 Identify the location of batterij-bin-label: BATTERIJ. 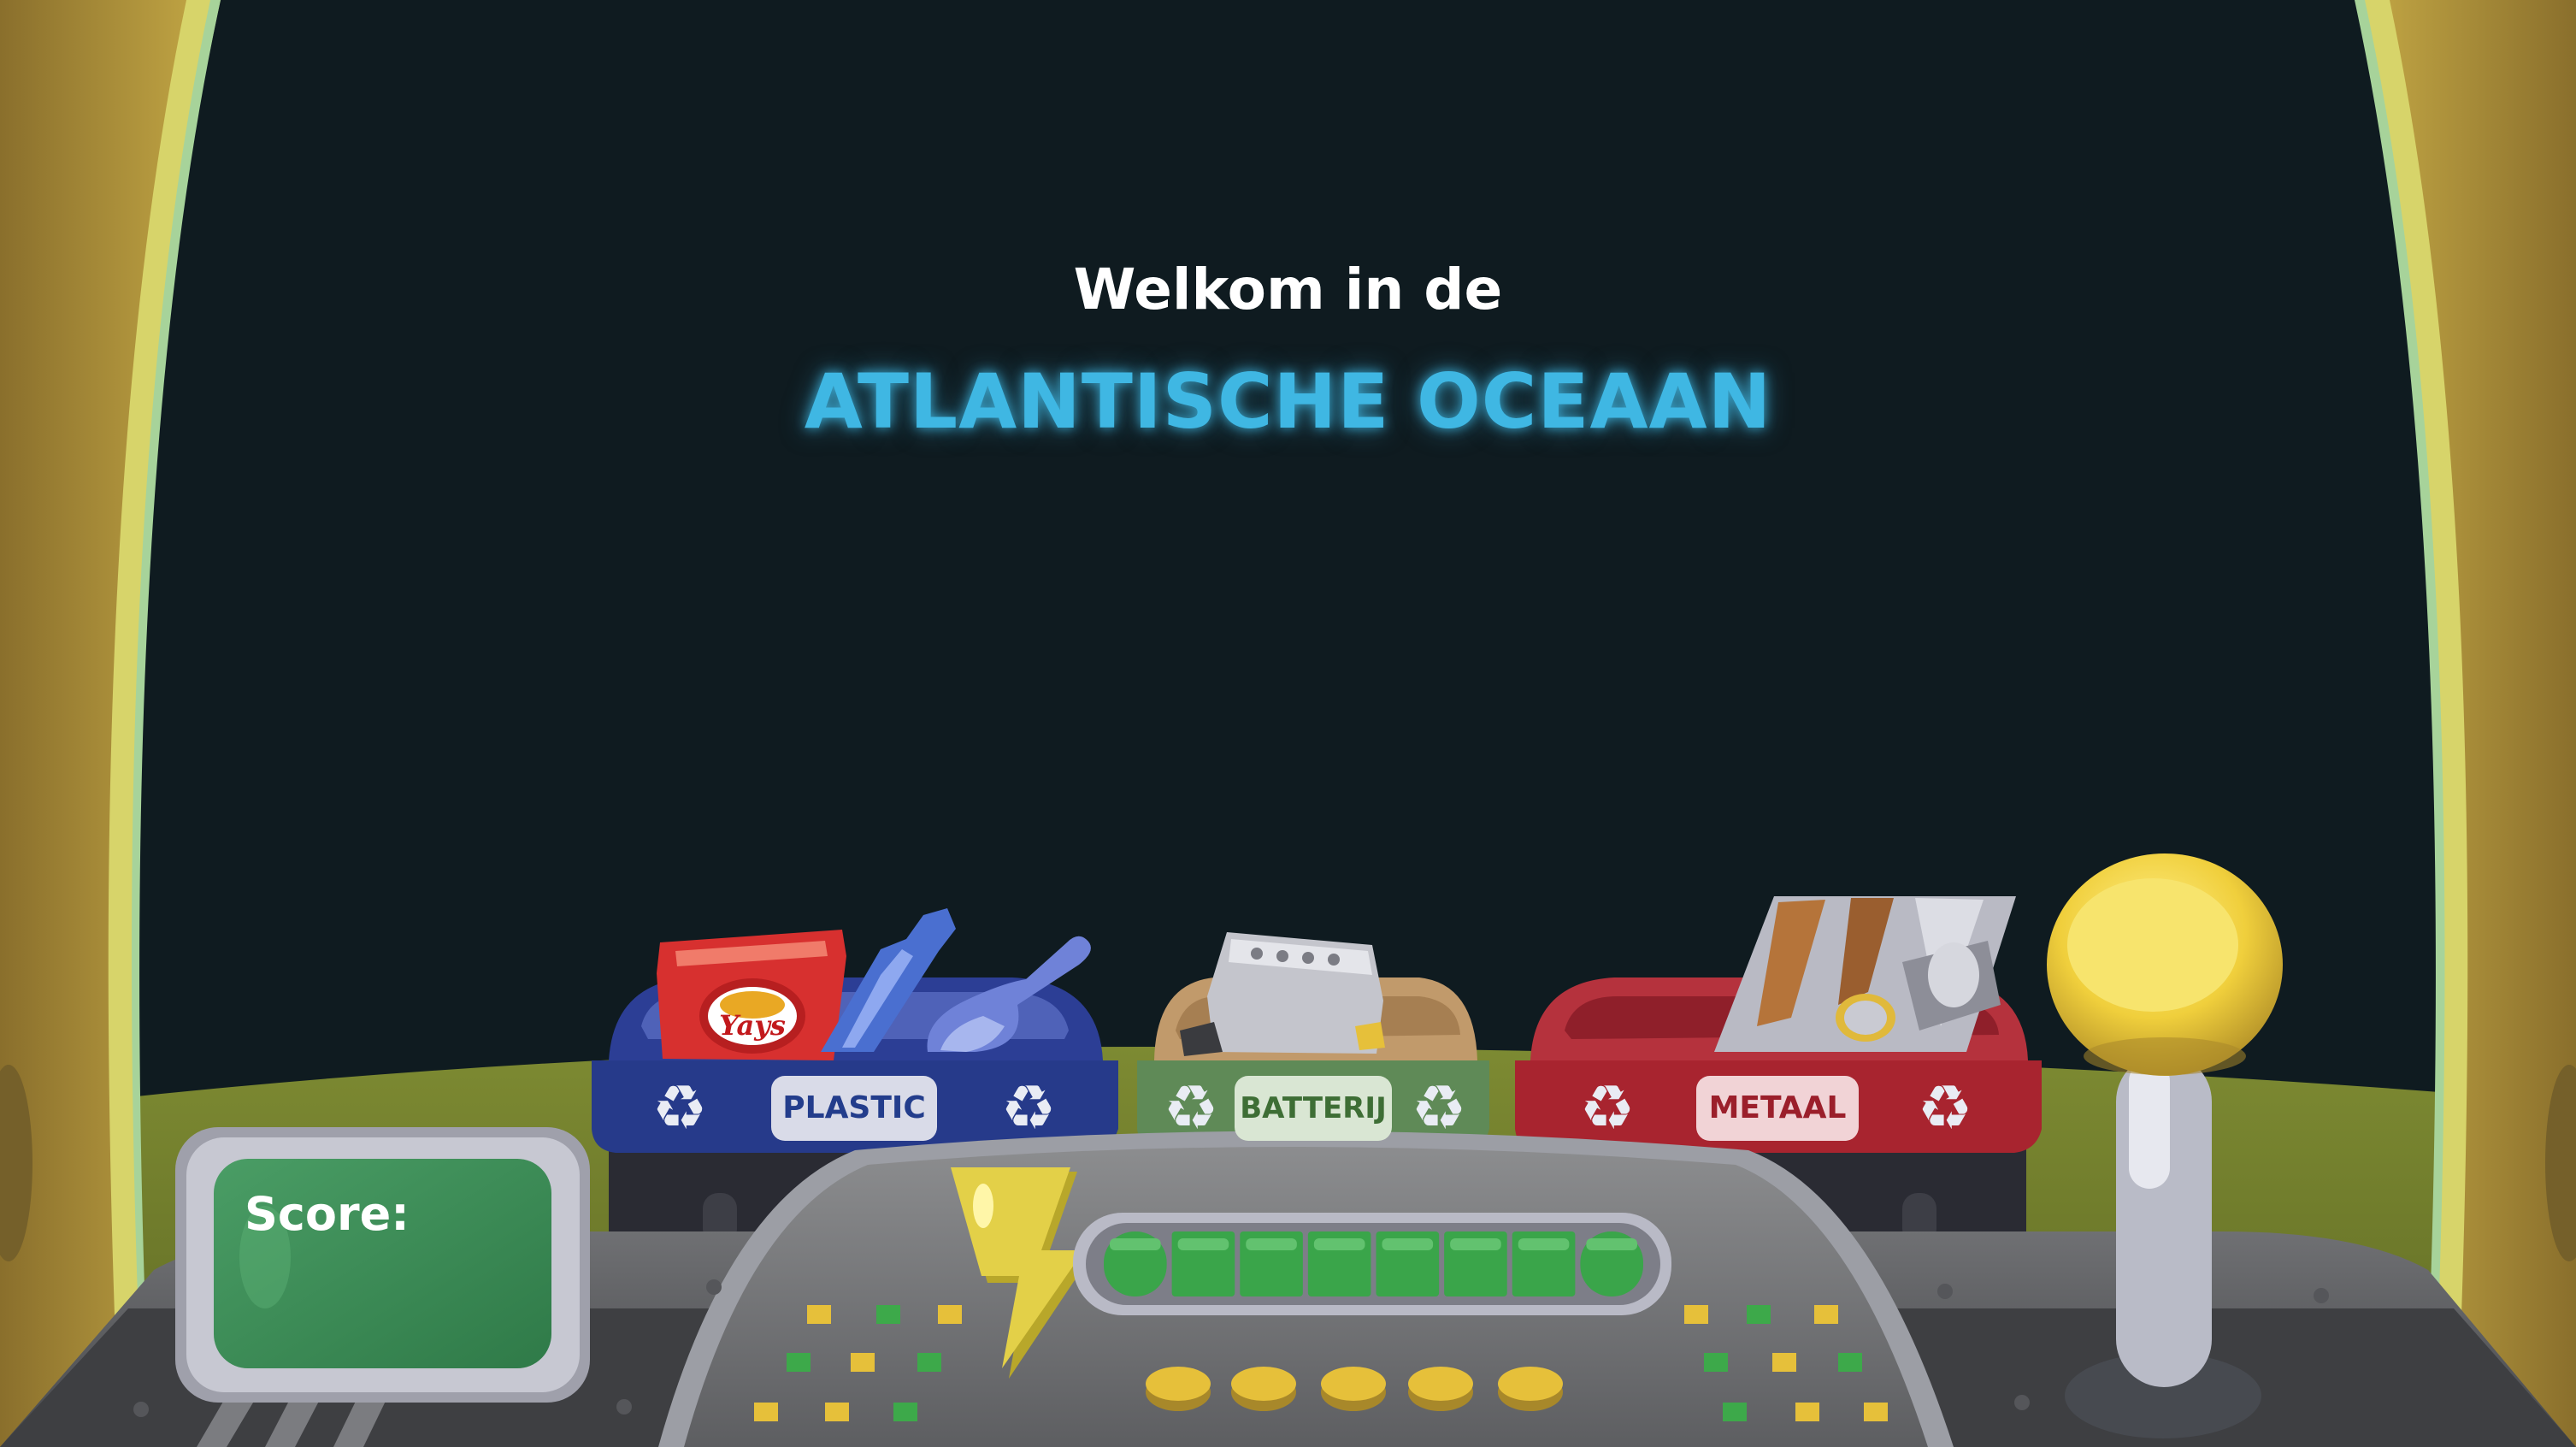
(1313, 1108).